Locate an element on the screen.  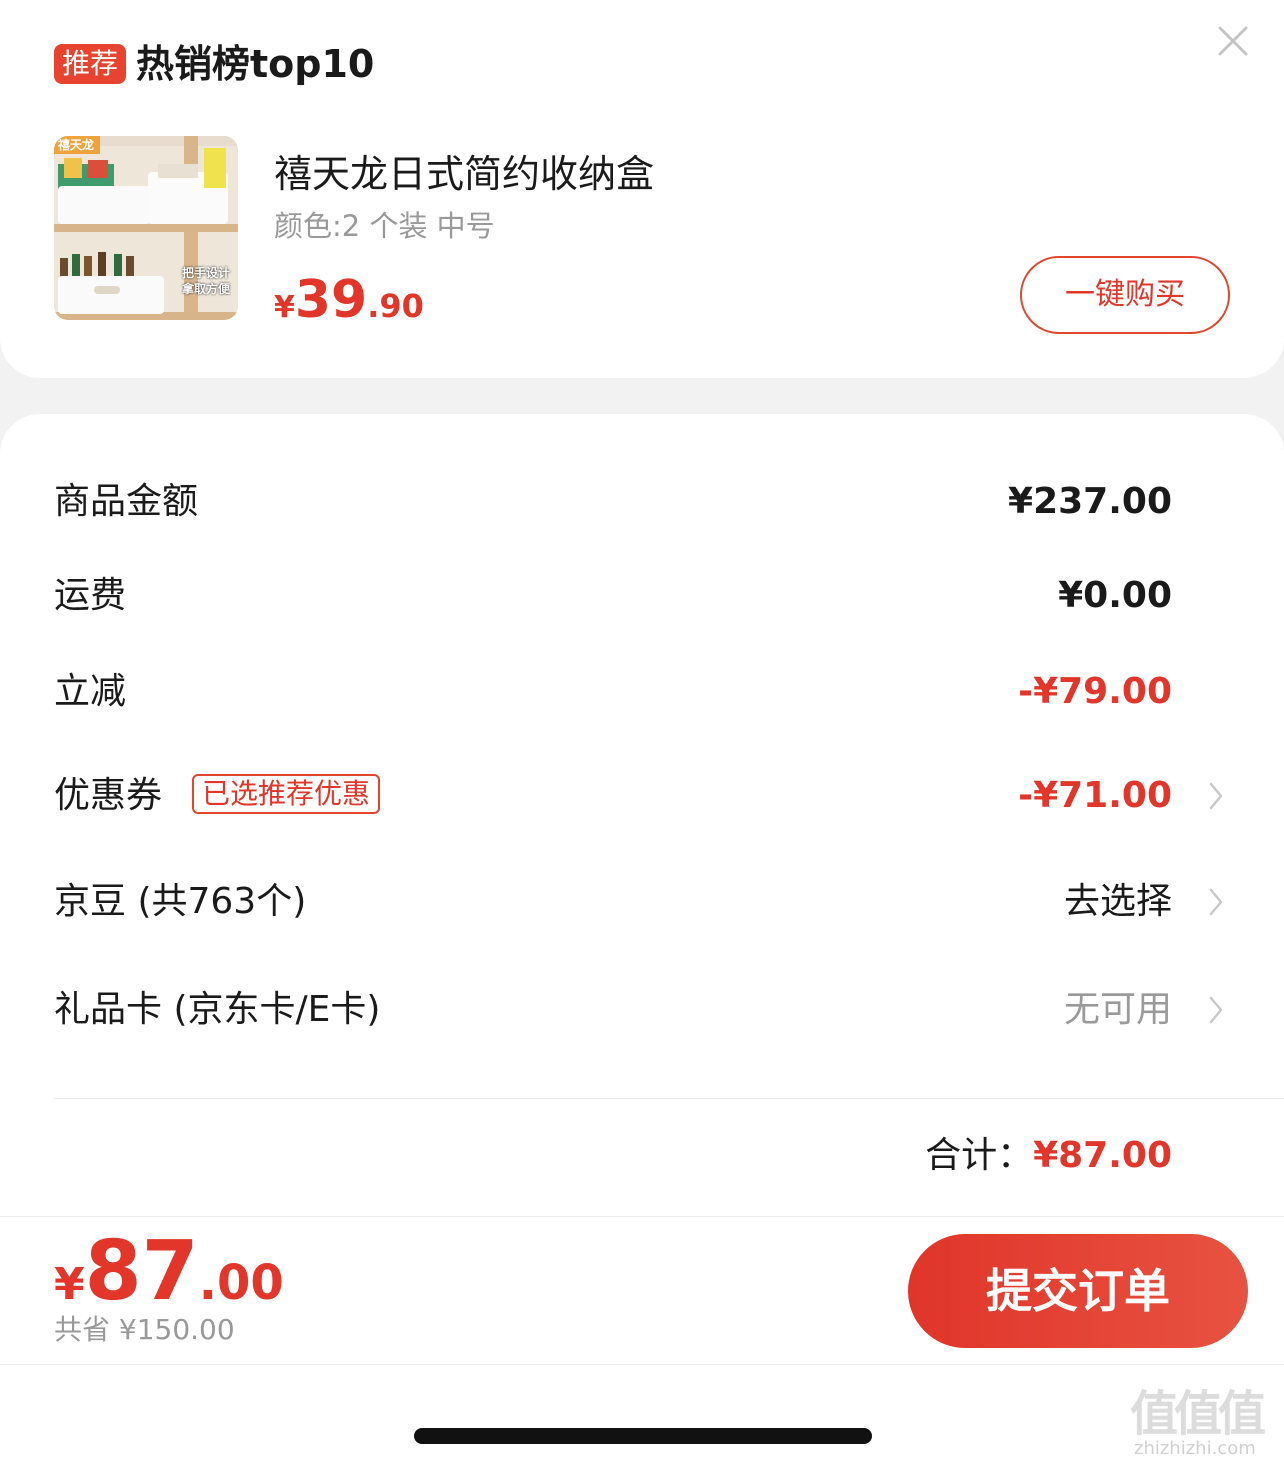
summary-divider is located at coordinates (669, 1098).